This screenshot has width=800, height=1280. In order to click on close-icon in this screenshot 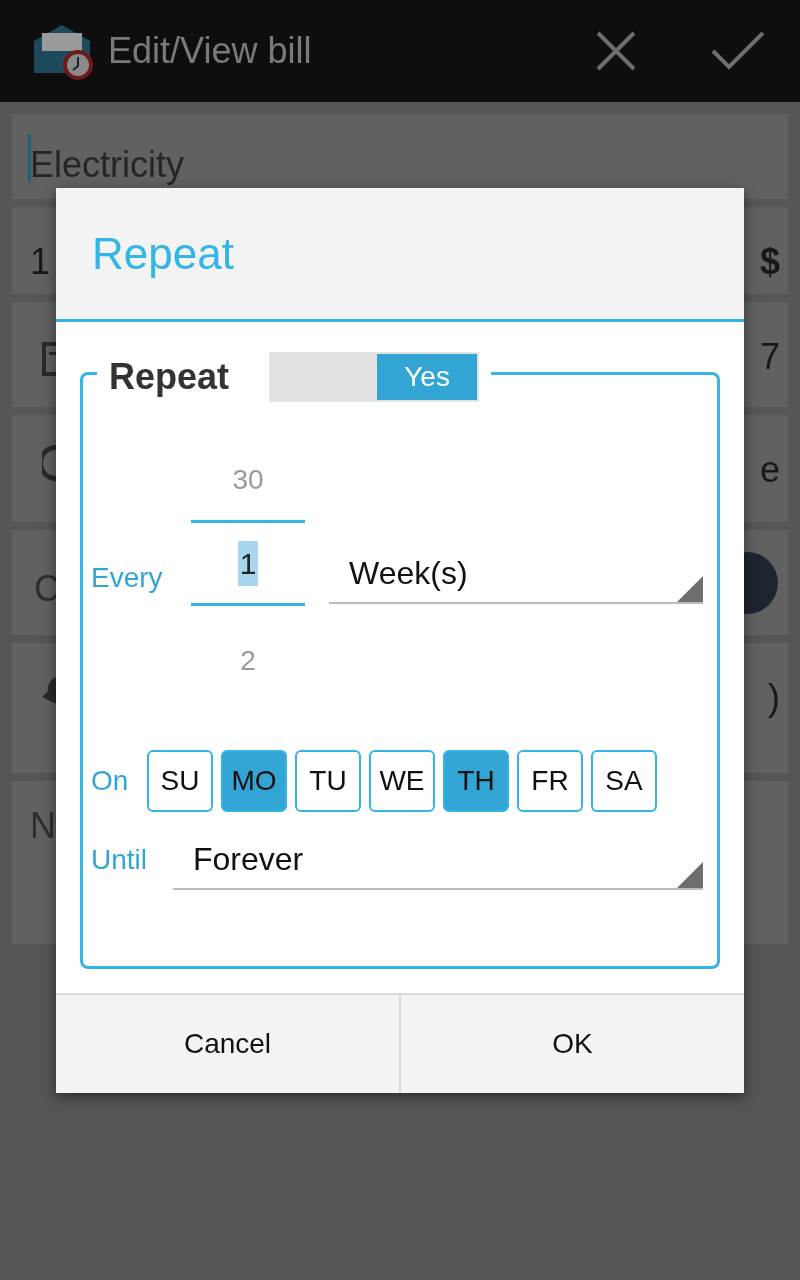, I will do `click(616, 51)`.